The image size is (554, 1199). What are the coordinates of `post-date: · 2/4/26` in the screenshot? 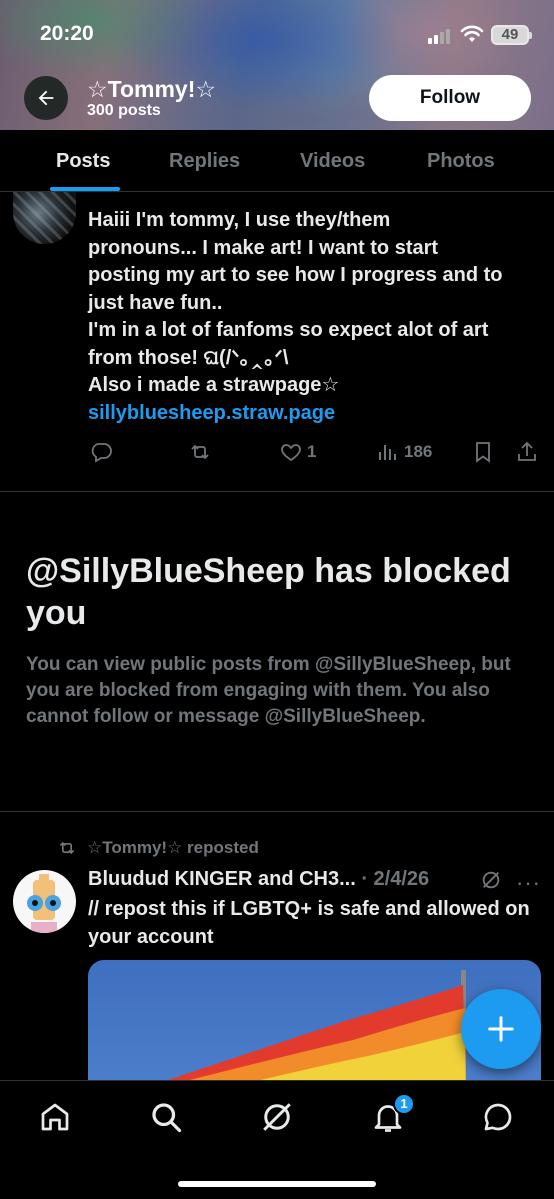 It's located at (395, 879).